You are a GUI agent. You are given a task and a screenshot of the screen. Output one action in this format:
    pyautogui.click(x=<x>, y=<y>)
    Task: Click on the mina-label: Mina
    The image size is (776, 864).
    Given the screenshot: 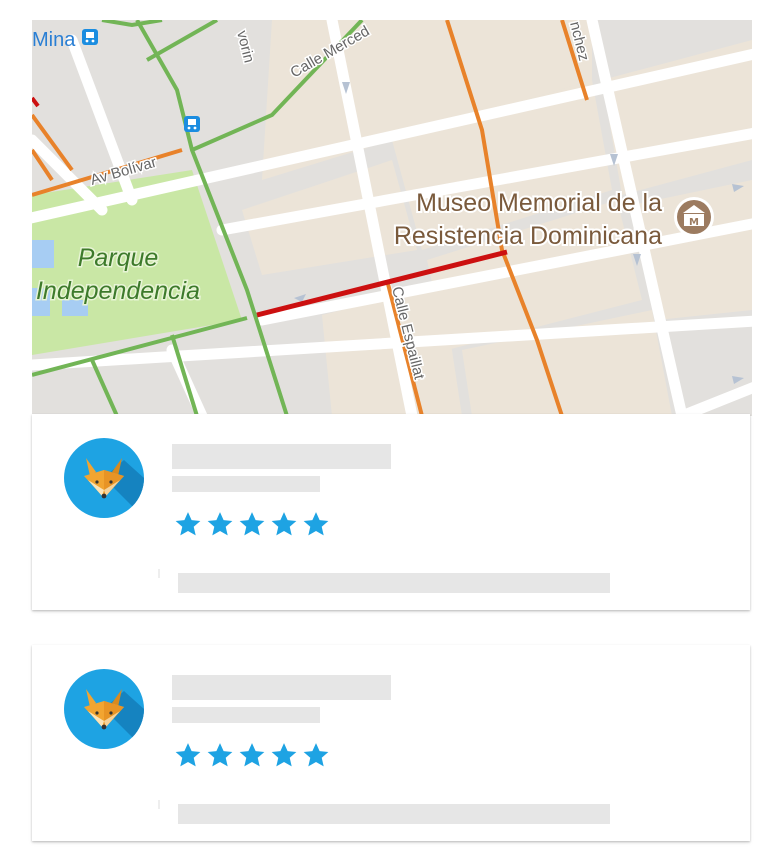 What is the action you would take?
    pyautogui.click(x=54, y=40)
    